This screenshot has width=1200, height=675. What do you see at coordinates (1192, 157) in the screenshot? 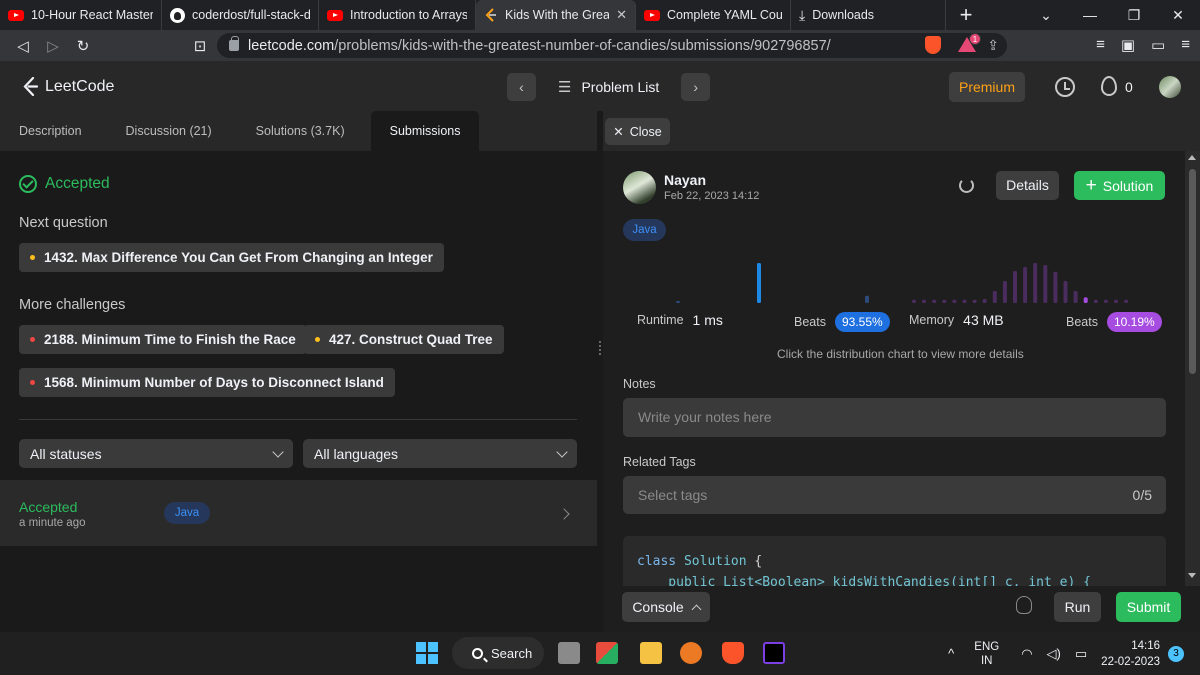
I see `scroll-up-icon` at bounding box center [1192, 157].